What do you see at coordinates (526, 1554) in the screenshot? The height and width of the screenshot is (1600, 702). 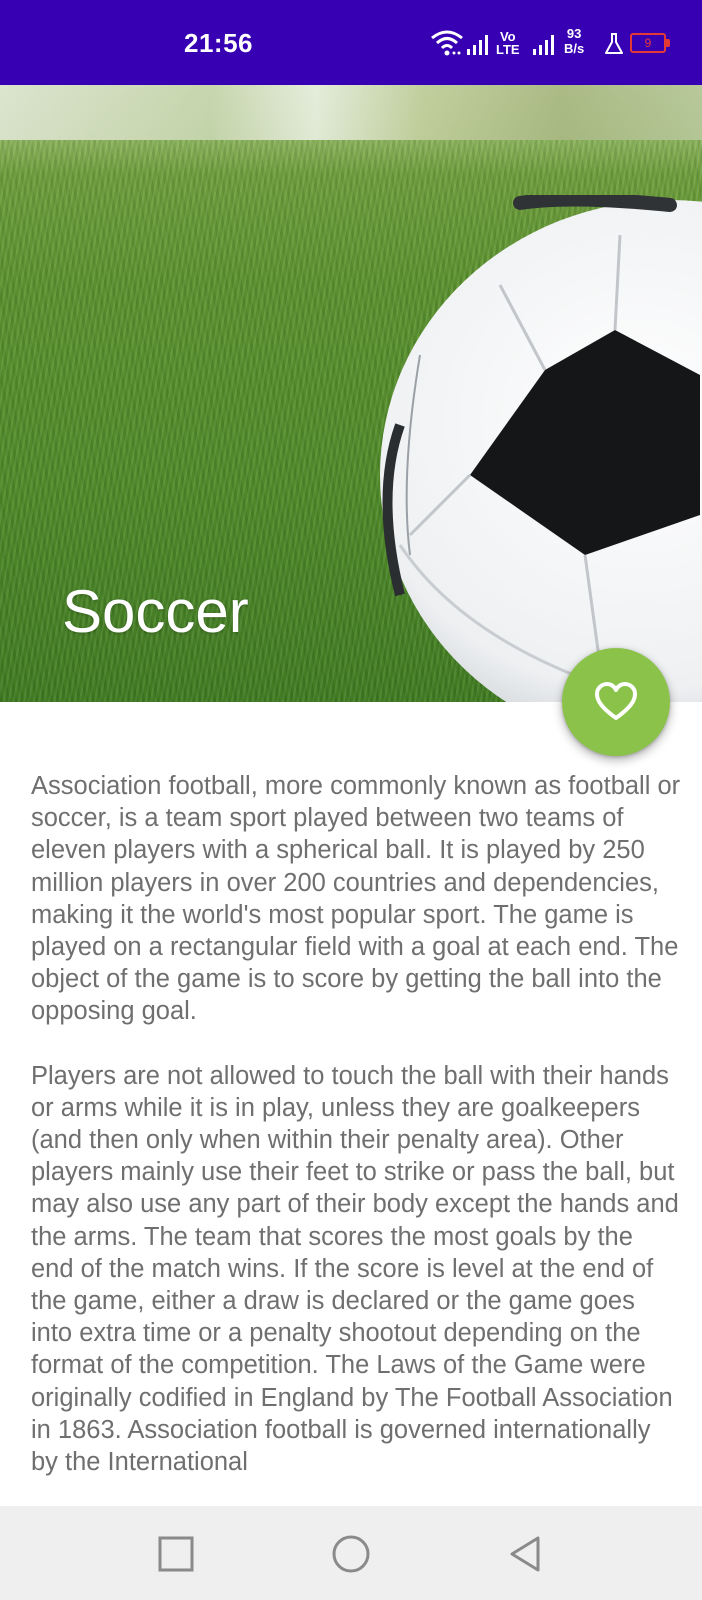 I see `back-triangle-icon` at bounding box center [526, 1554].